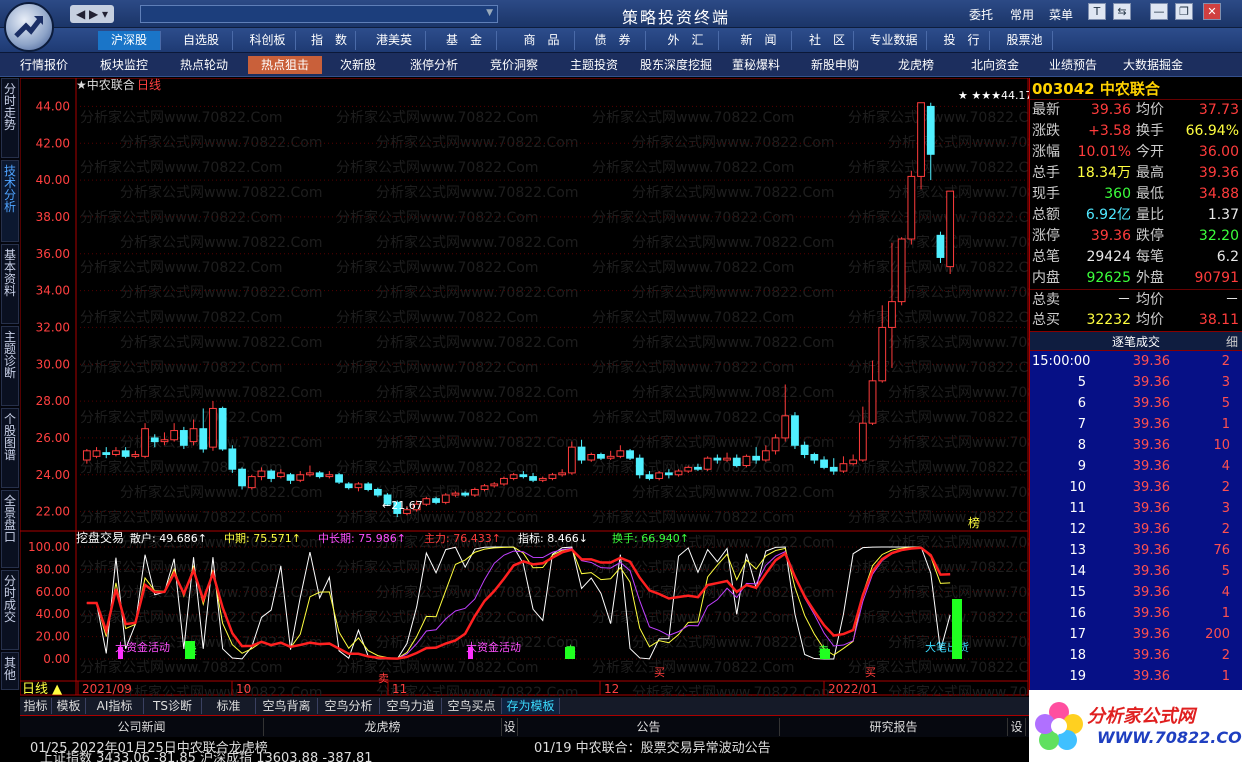  Describe the element at coordinates (229, 706) in the screenshot. I see `indicator-tab-4: 标准` at that location.